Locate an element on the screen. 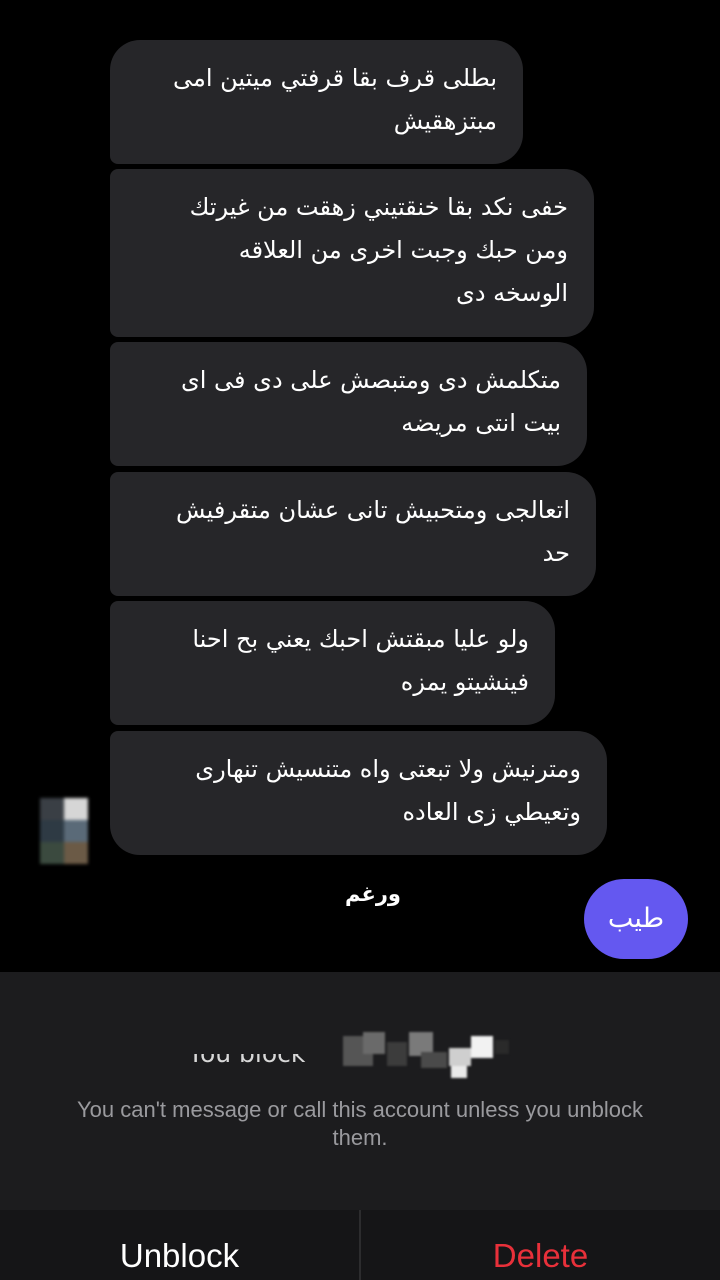 The height and width of the screenshot is (1280, 720). overlay-caption: ورغم is located at coordinates (373, 894).